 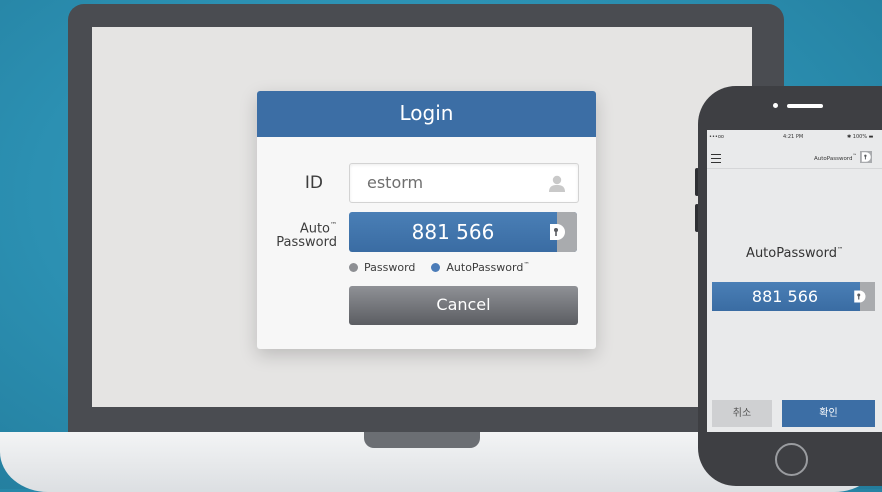 What do you see at coordinates (828, 413) in the screenshot?
I see `mobile-confirm-button: 확인` at bounding box center [828, 413].